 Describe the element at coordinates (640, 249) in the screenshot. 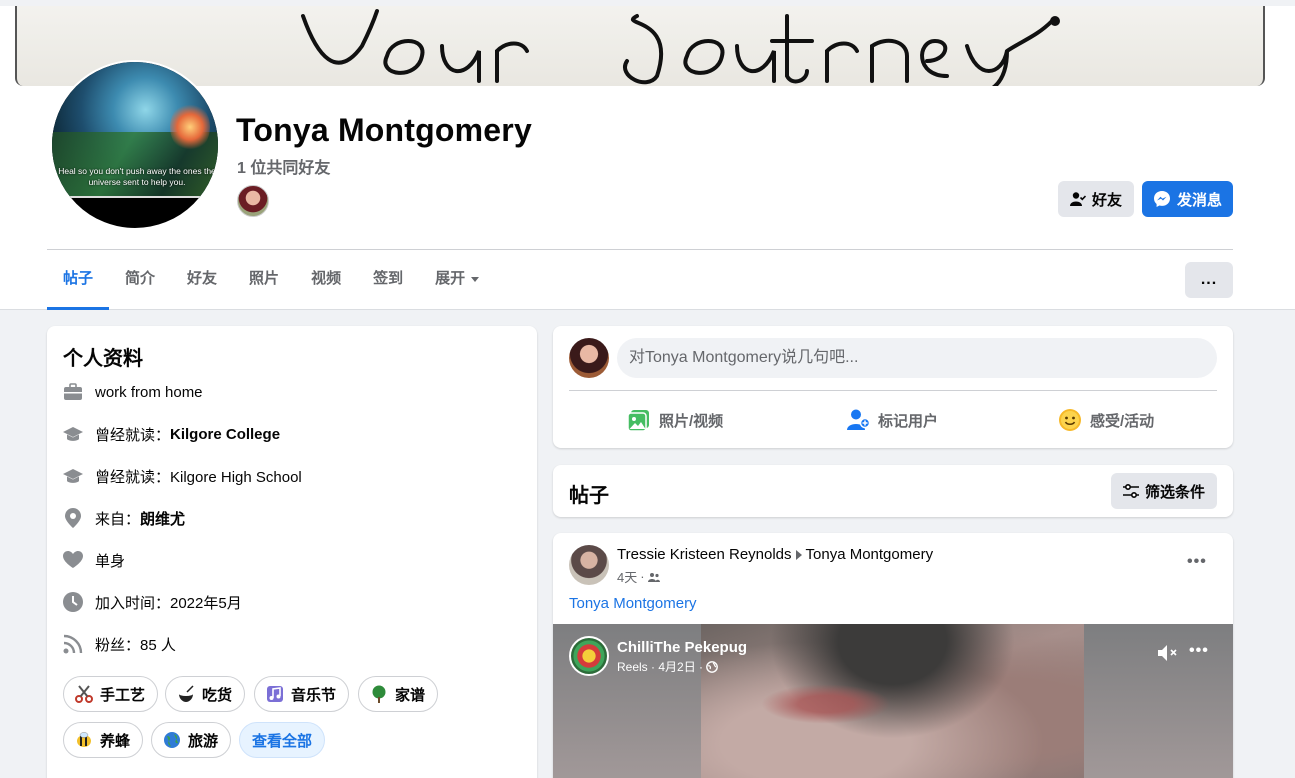

I see `header-divider` at that location.